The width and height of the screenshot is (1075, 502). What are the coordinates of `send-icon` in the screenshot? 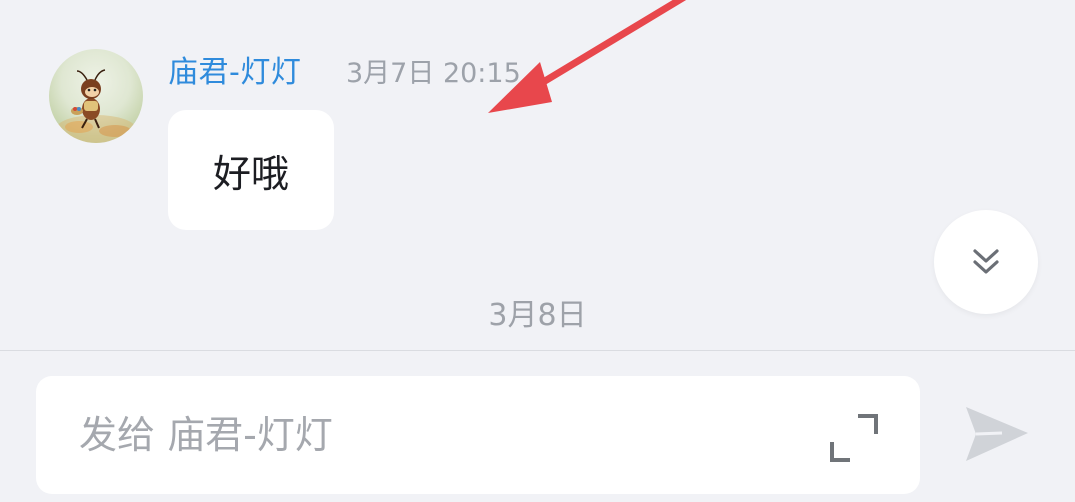 It's located at (997, 434).